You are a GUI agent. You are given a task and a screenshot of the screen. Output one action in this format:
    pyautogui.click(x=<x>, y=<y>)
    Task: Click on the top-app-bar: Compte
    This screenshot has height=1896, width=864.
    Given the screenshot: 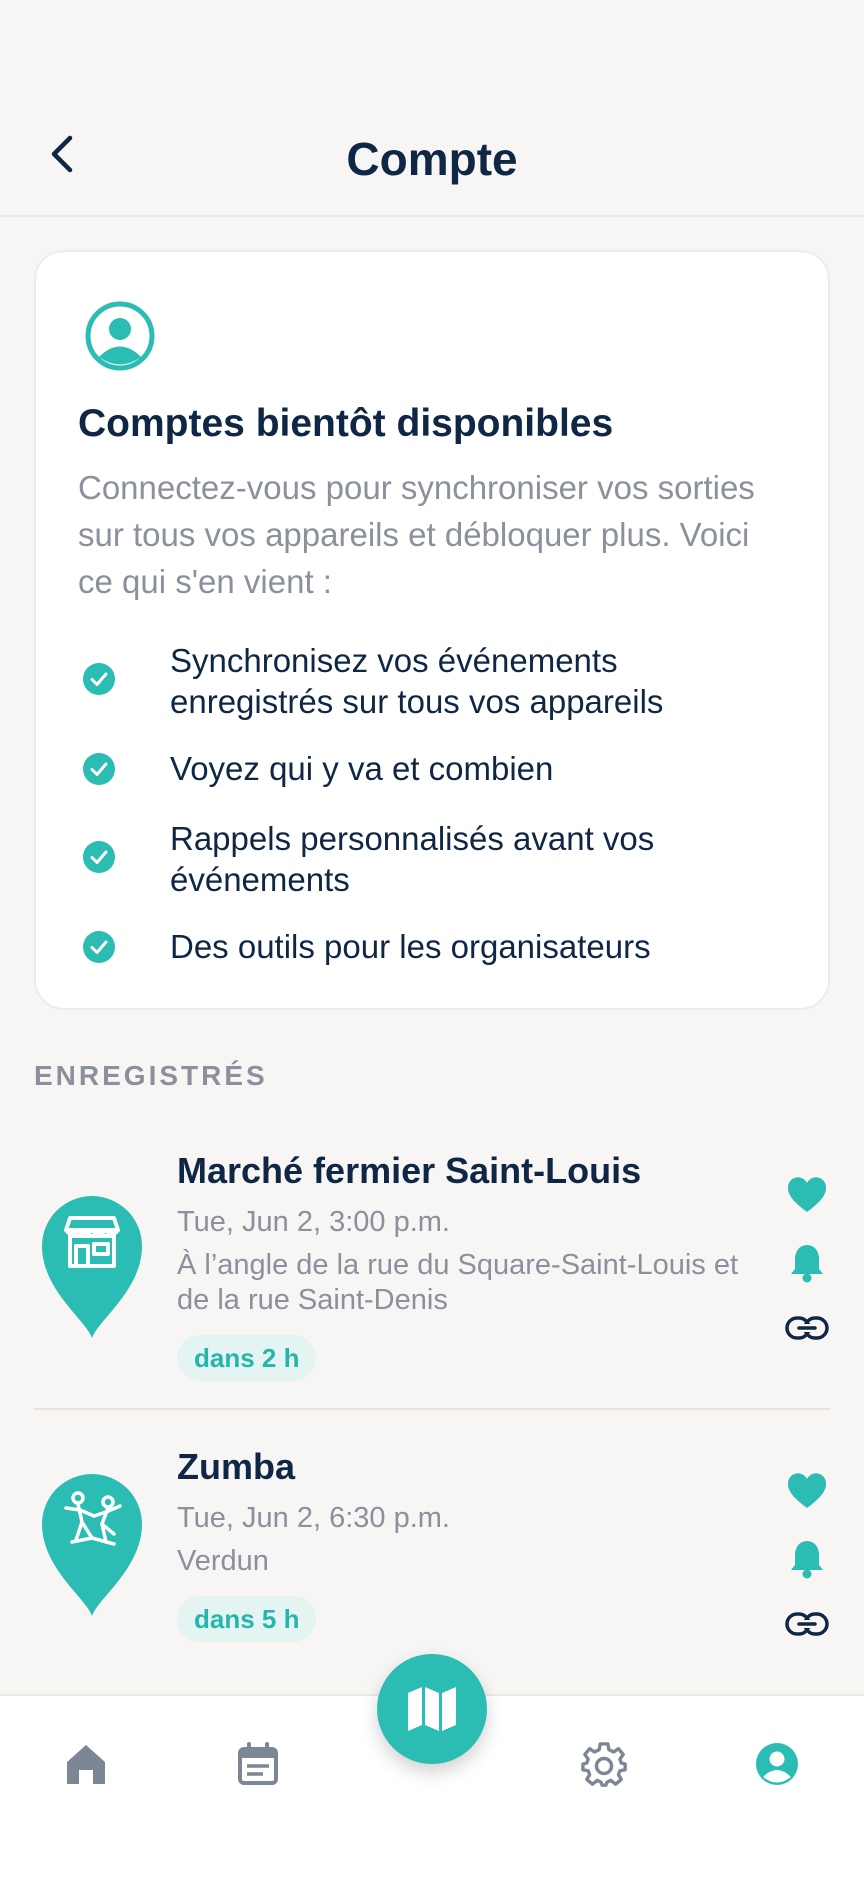 What is the action you would take?
    pyautogui.click(x=432, y=158)
    